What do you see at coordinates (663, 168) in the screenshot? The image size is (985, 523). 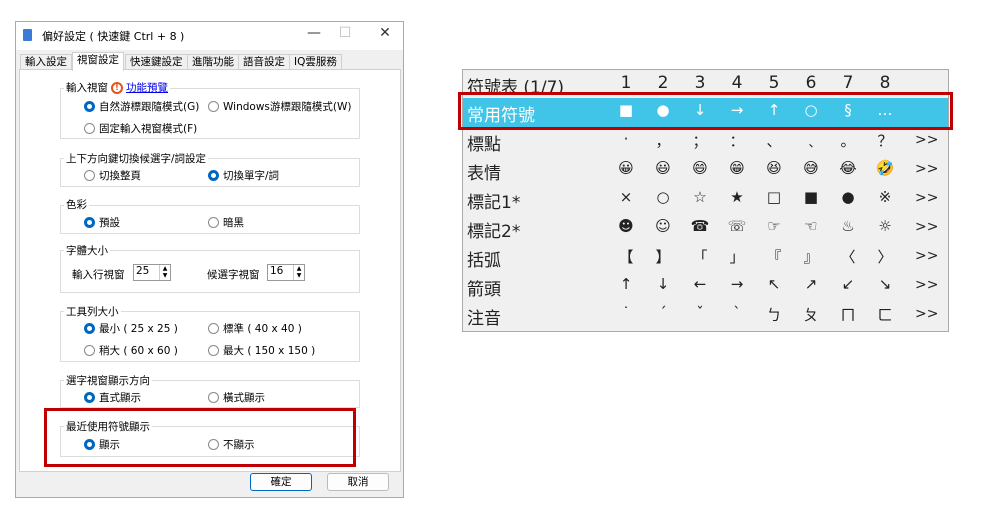 I see `symbol-cell: 😃` at bounding box center [663, 168].